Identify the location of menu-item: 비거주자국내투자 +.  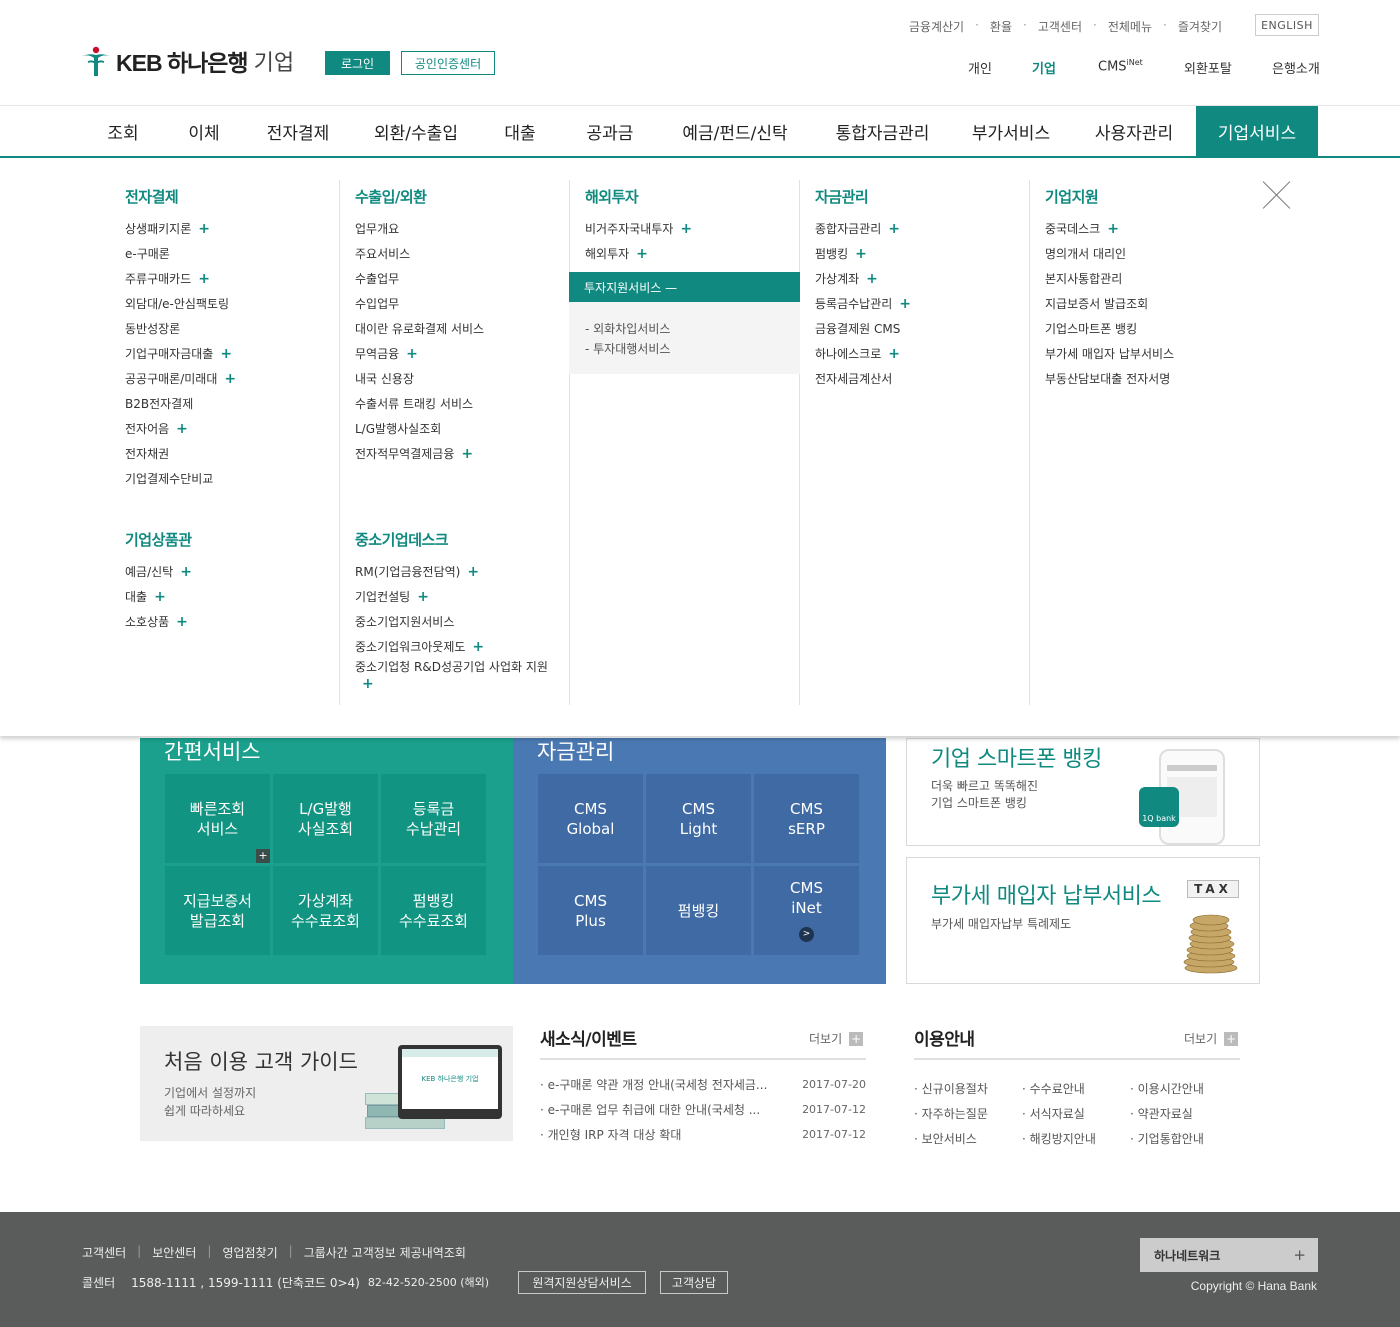
(638, 228).